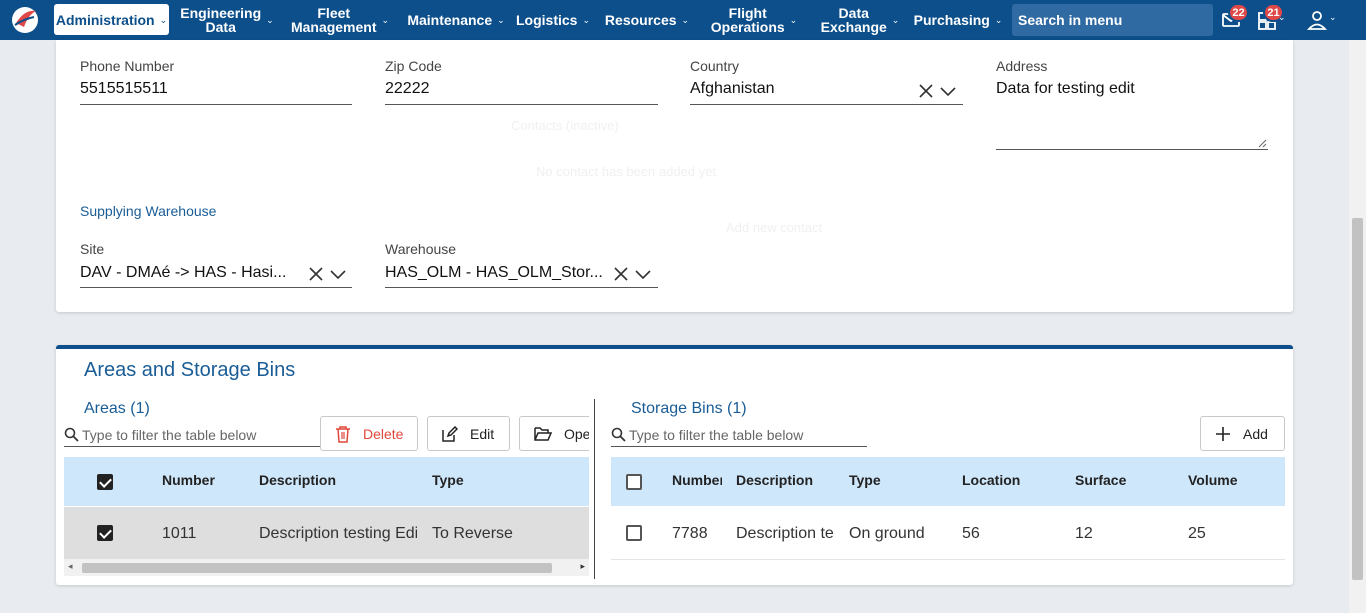 This screenshot has height=613, width=1366. What do you see at coordinates (991, 480) in the screenshot?
I see `column-header-location: Location` at bounding box center [991, 480].